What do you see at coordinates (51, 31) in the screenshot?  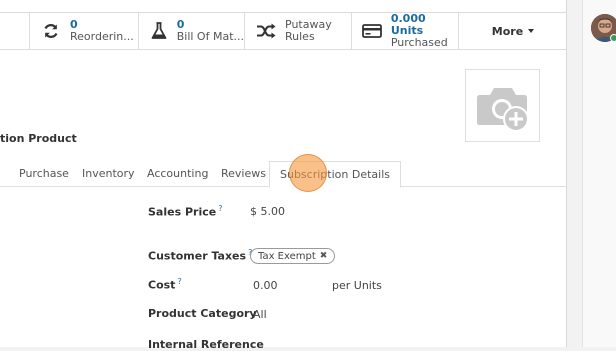 I see `refresh-icon` at bounding box center [51, 31].